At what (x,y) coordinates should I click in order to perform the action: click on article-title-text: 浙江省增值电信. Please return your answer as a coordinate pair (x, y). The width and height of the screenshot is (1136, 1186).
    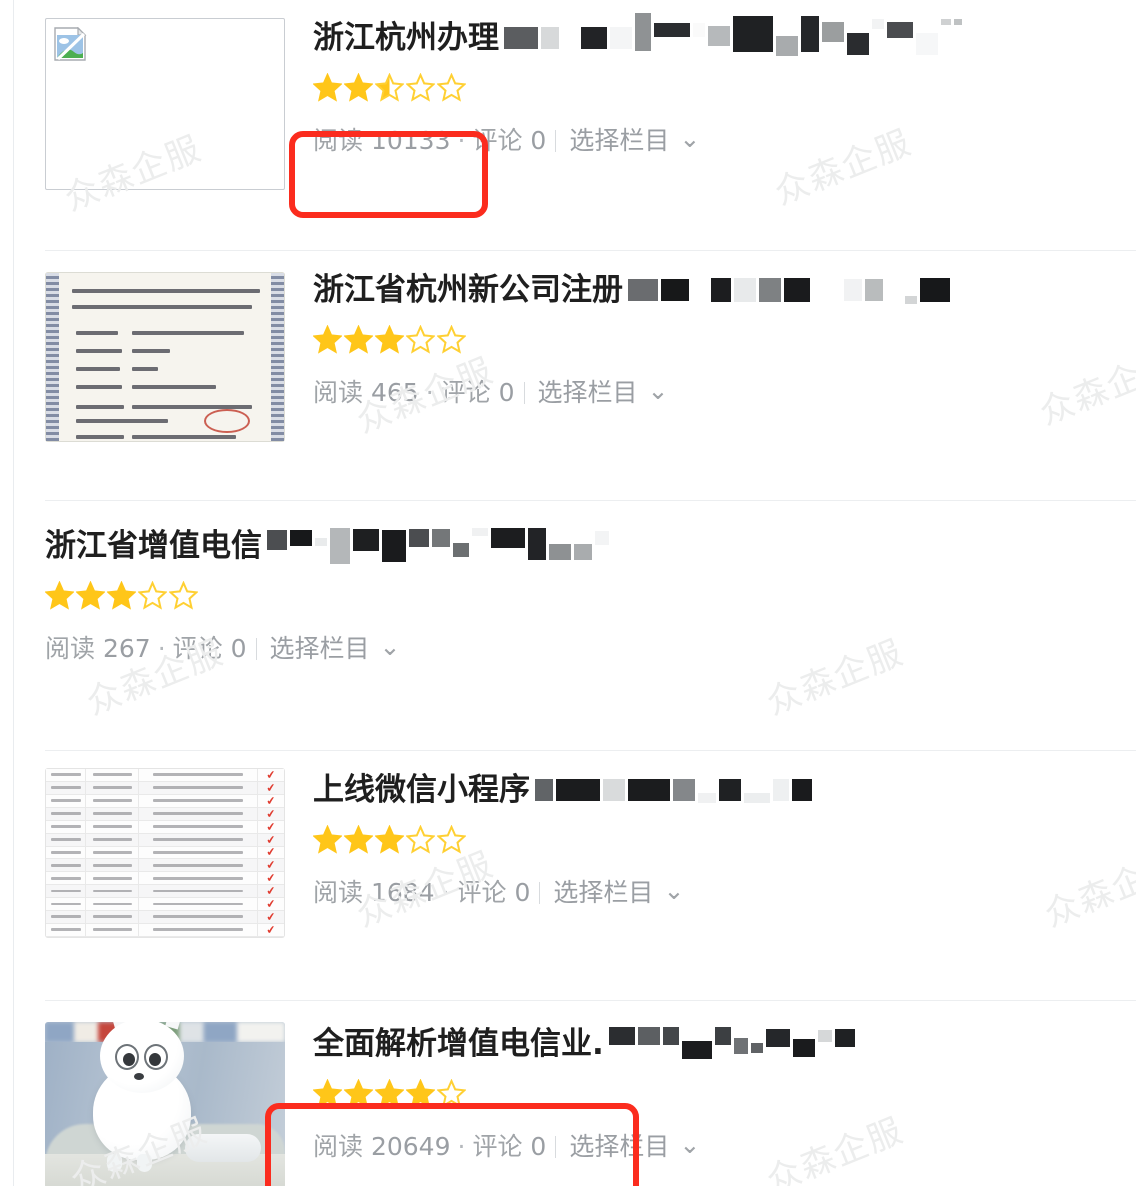
    Looking at the image, I should click on (153, 546).